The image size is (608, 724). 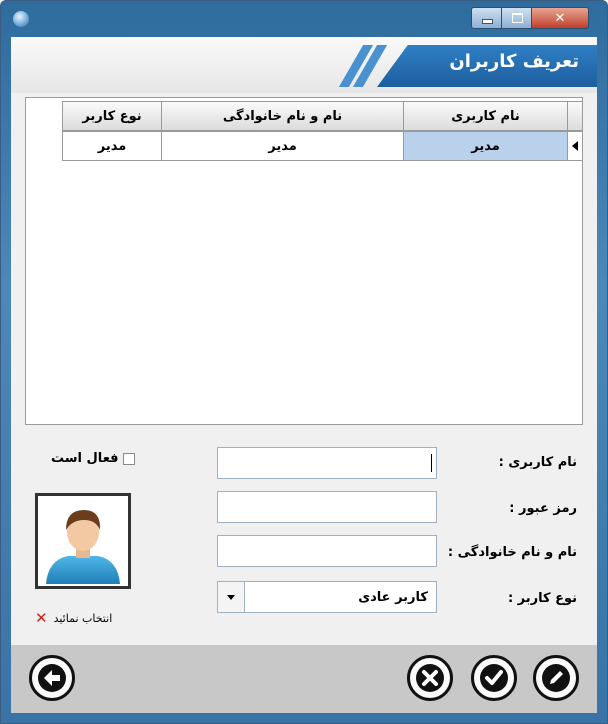 I want to click on close-icon: ✕, so click(x=560, y=18).